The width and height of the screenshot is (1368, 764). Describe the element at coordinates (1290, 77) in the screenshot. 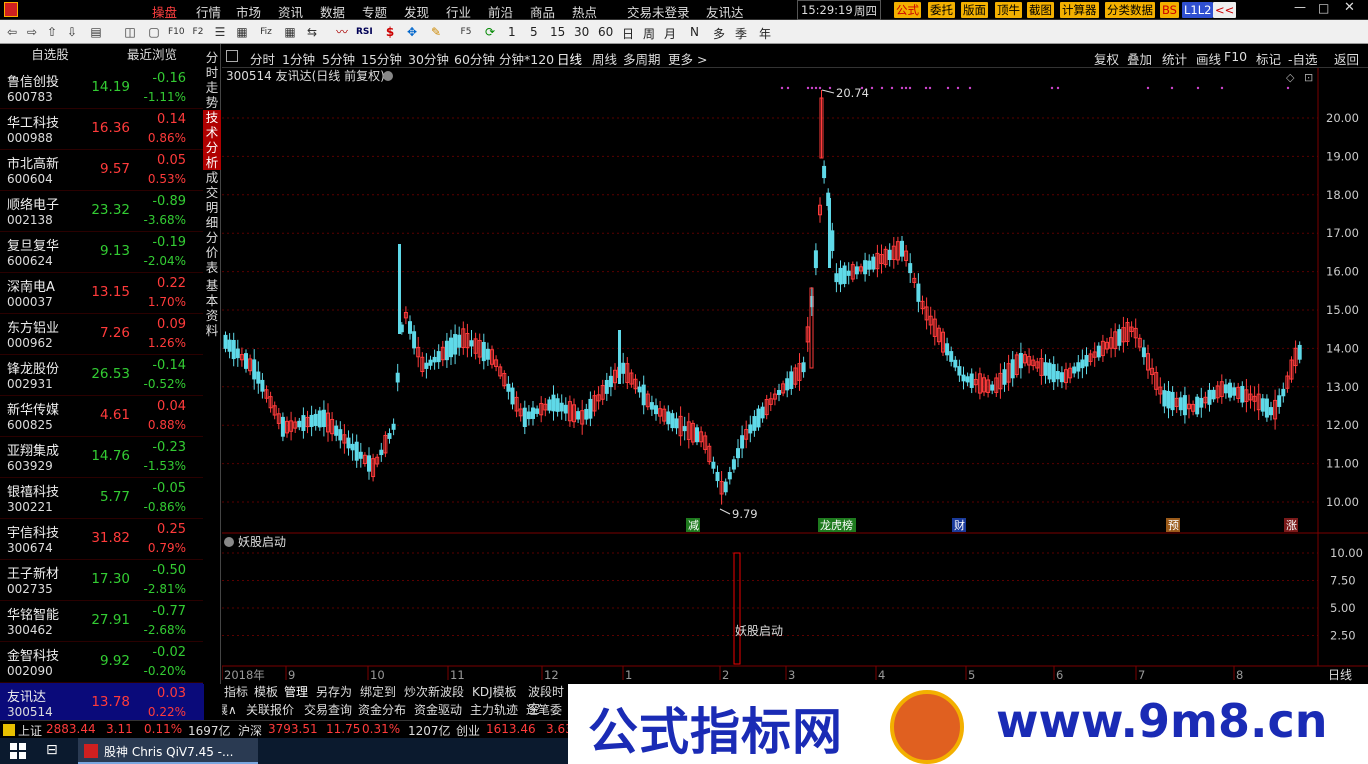

I see `diamond-icon: ◇` at that location.